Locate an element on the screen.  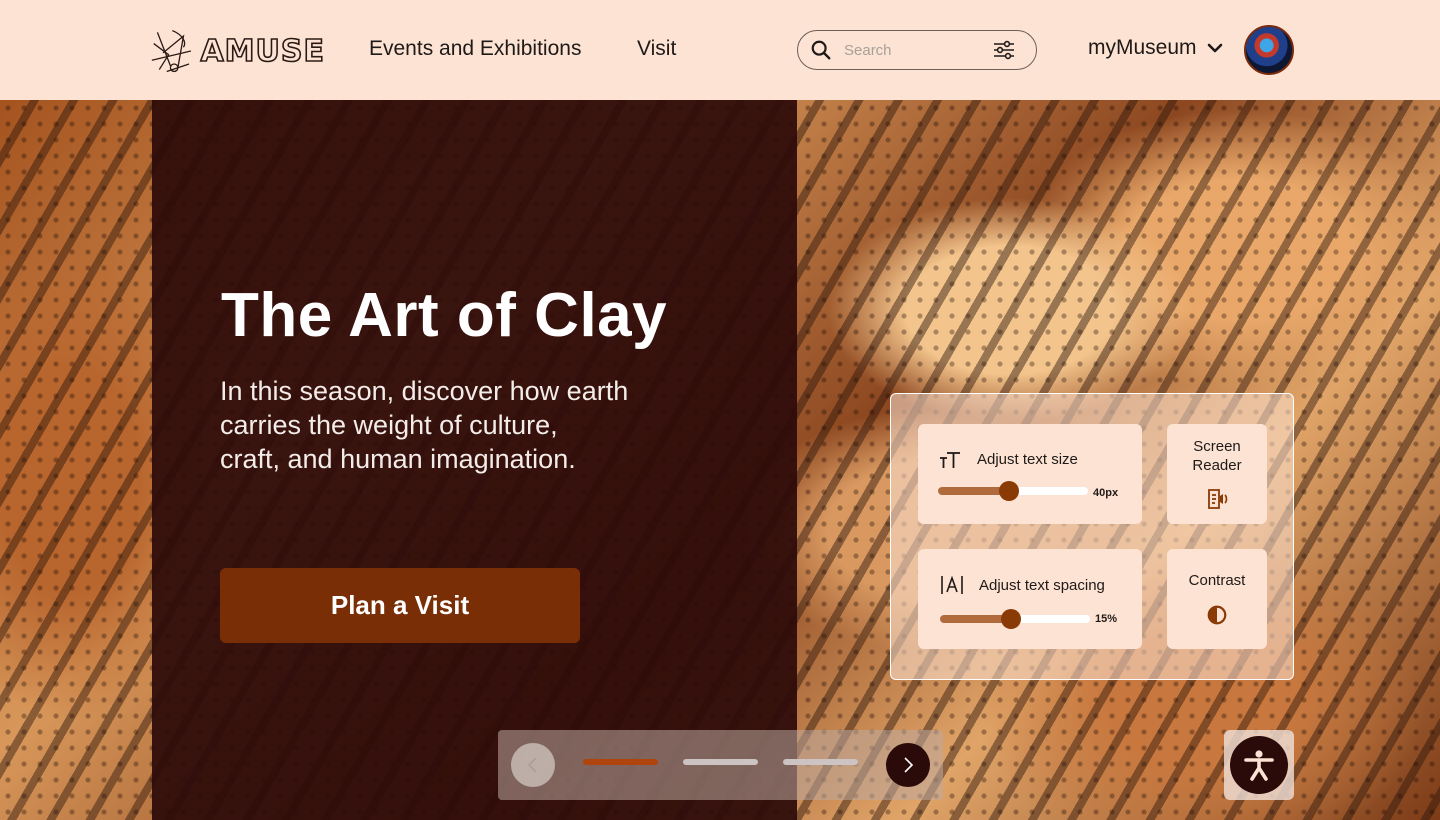
text-size-label: Adjust text size is located at coordinates (1027, 459).